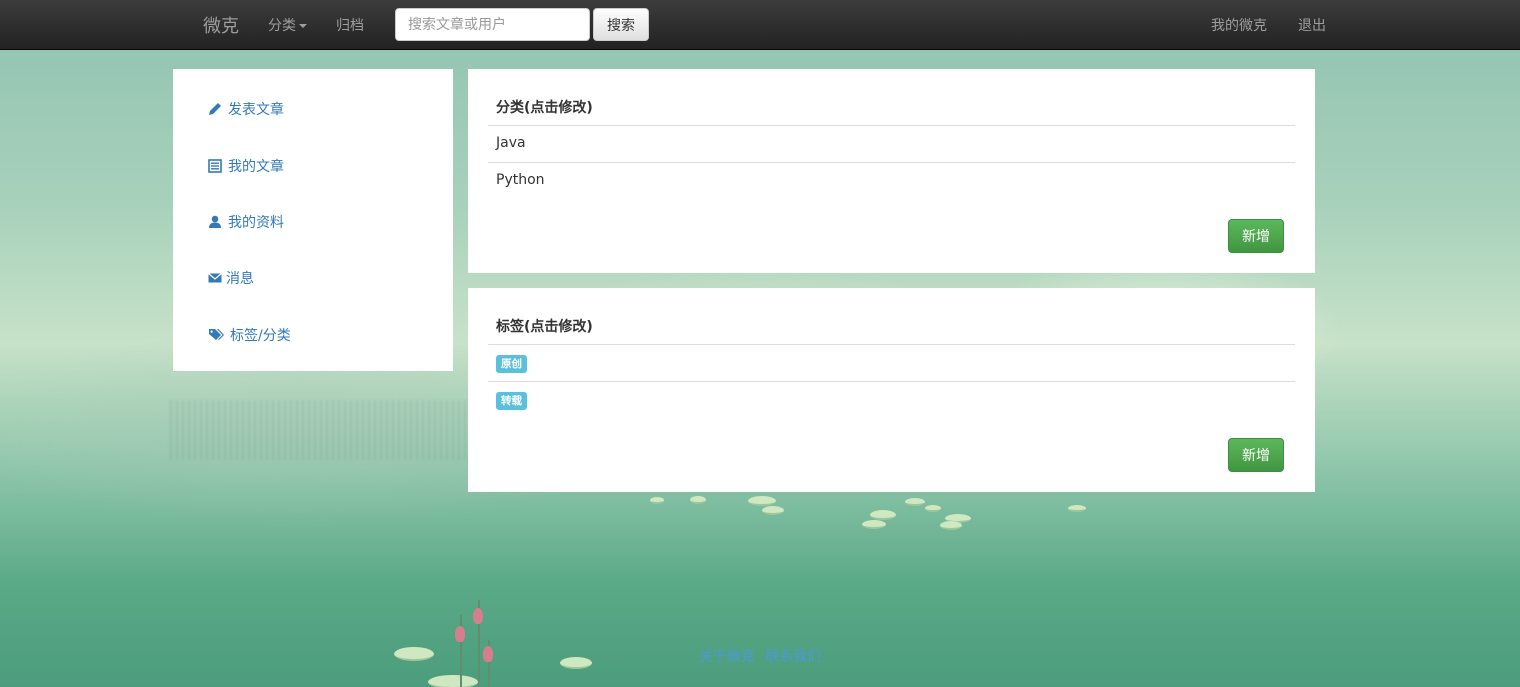 This screenshot has width=1520, height=687. I want to click on envelope-icon, so click(215, 278).